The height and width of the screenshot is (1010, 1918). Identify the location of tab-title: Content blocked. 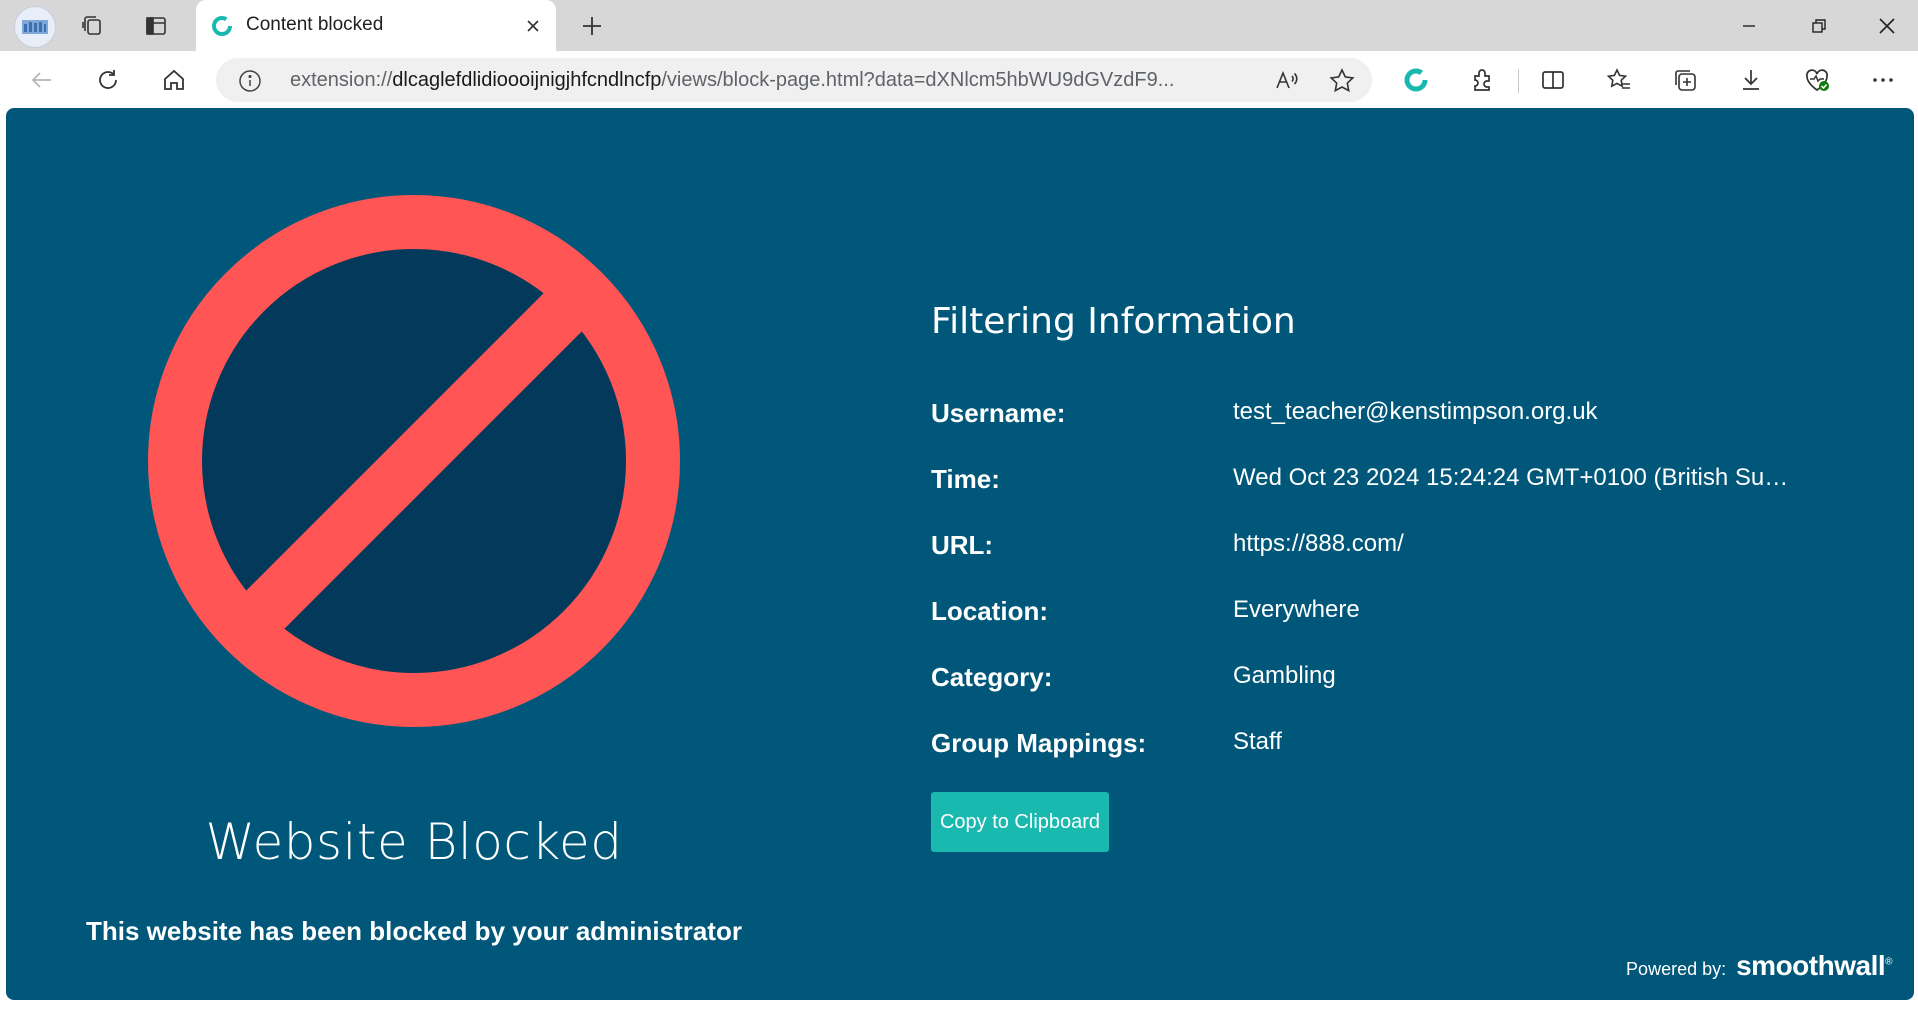
(315, 24).